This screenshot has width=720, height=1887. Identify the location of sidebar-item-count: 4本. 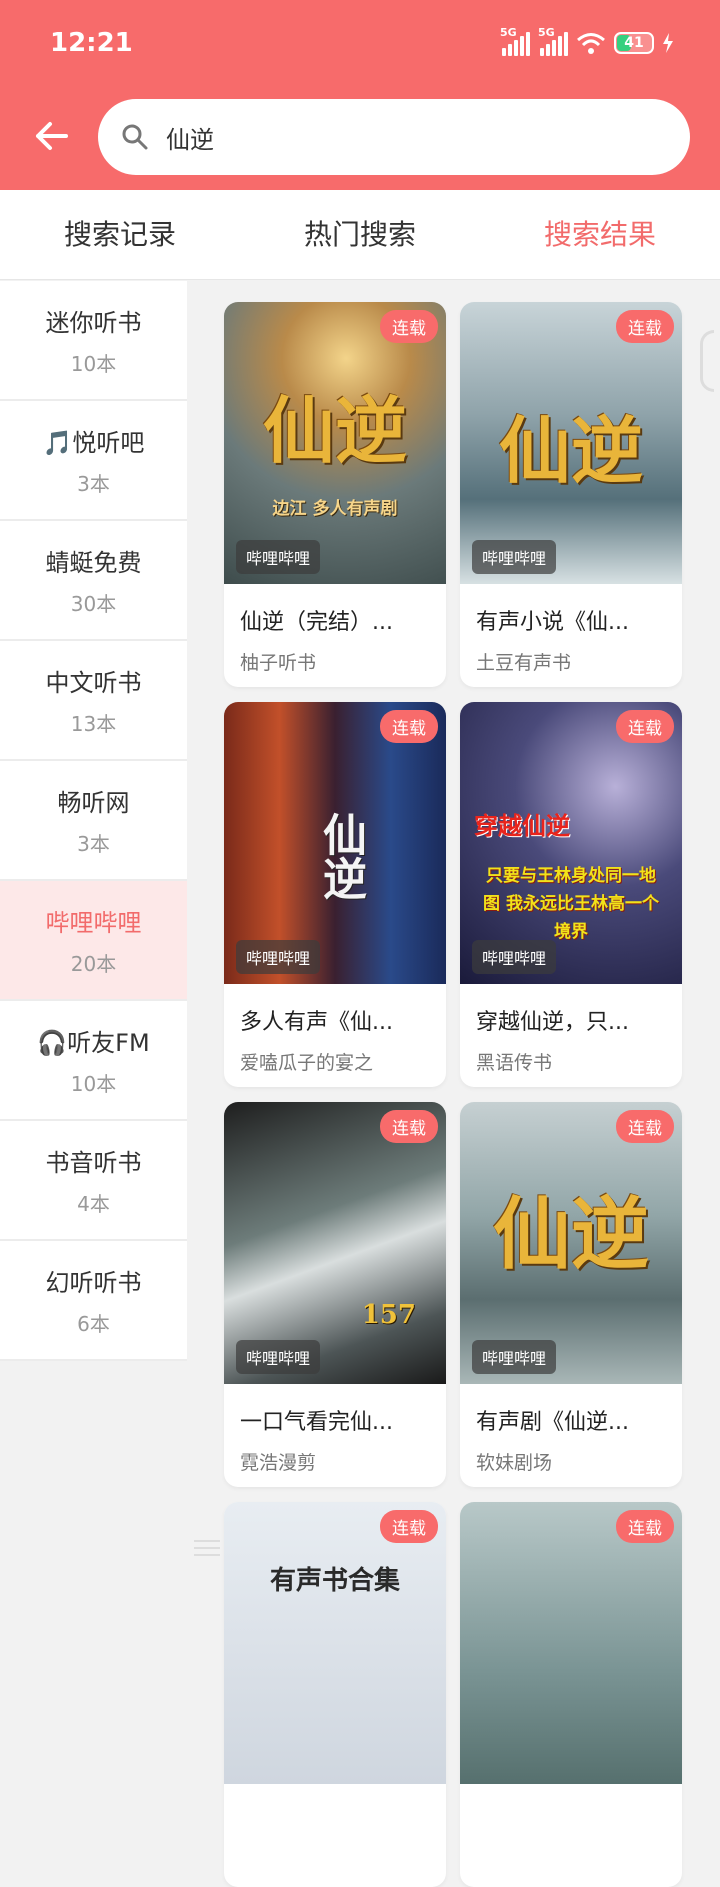
(93, 1204).